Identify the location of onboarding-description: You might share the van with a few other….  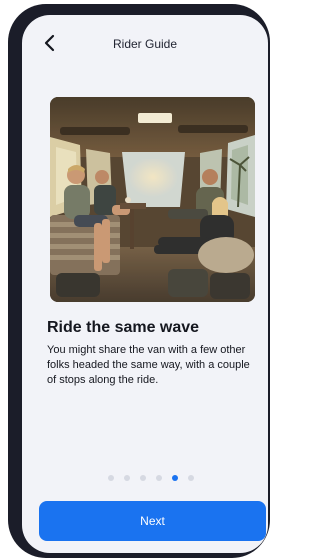
(148, 365).